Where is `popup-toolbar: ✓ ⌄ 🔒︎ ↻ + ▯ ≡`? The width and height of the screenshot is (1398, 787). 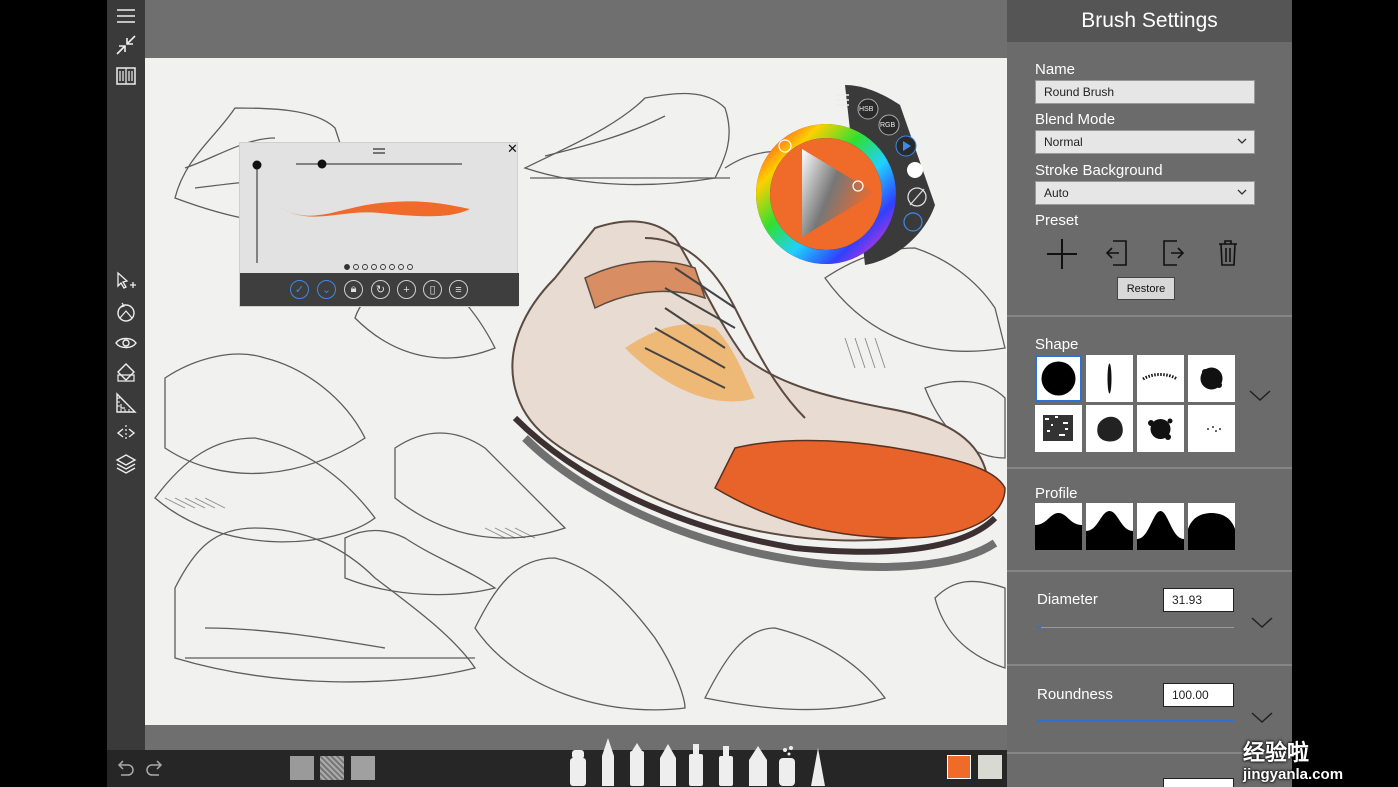
popup-toolbar: ✓ ⌄ 🔒︎ ↻ + ▯ ≡ is located at coordinates (379, 289).